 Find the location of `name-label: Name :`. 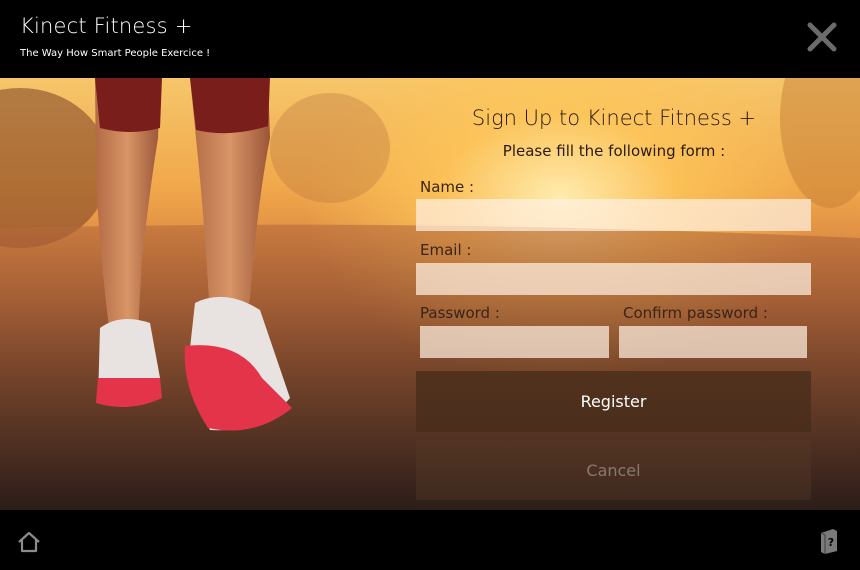

name-label: Name : is located at coordinates (447, 187).